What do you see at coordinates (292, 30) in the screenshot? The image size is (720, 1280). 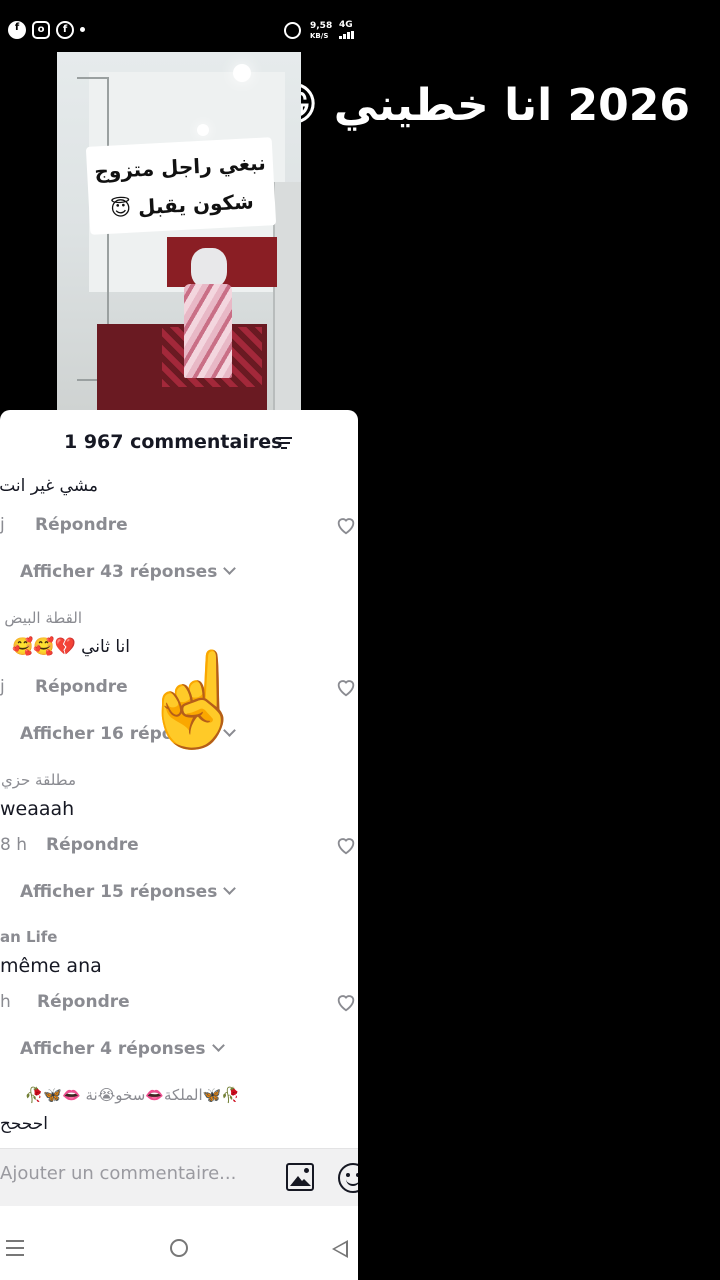 I see `alarm-icon` at bounding box center [292, 30].